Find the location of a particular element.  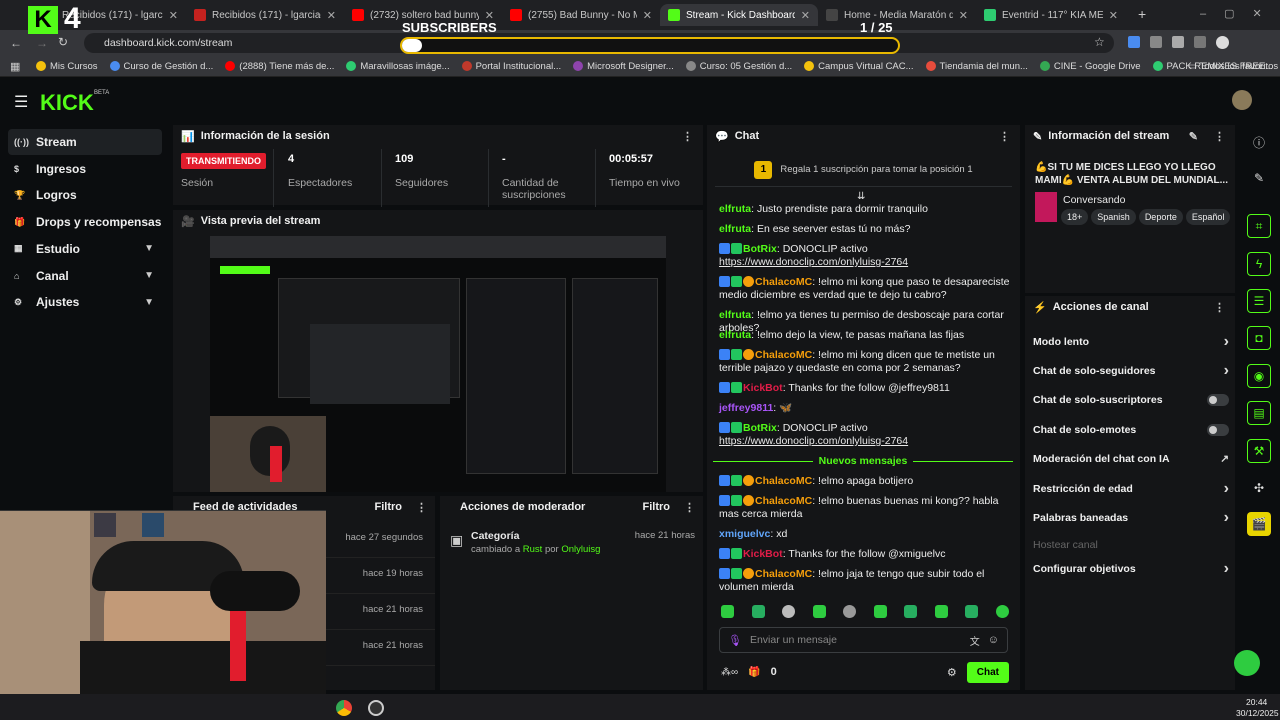

sidebar-item-logros: 🏆 Logros is located at coordinates (85, 195).